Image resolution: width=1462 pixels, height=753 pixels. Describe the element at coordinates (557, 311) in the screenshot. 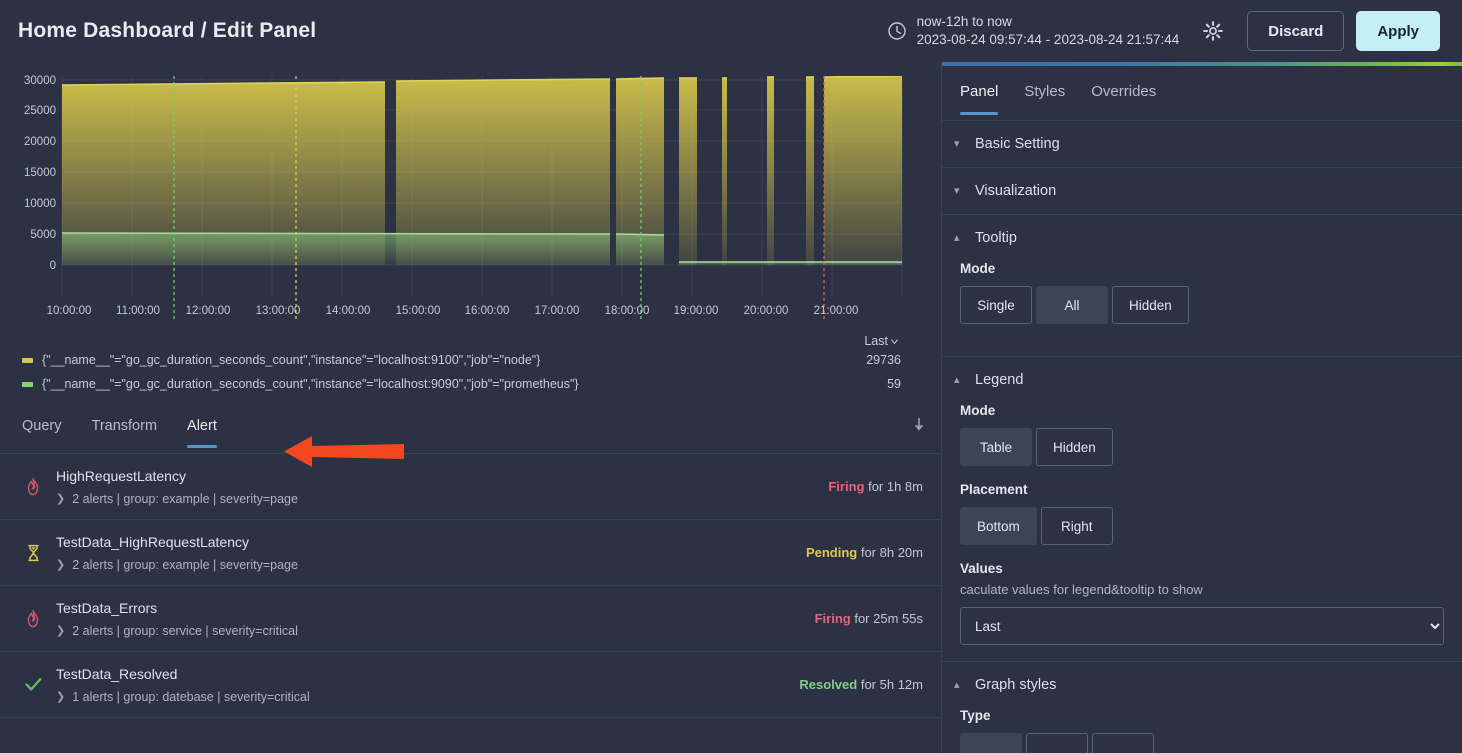

I see `svg-text: 17:00:00` at that location.